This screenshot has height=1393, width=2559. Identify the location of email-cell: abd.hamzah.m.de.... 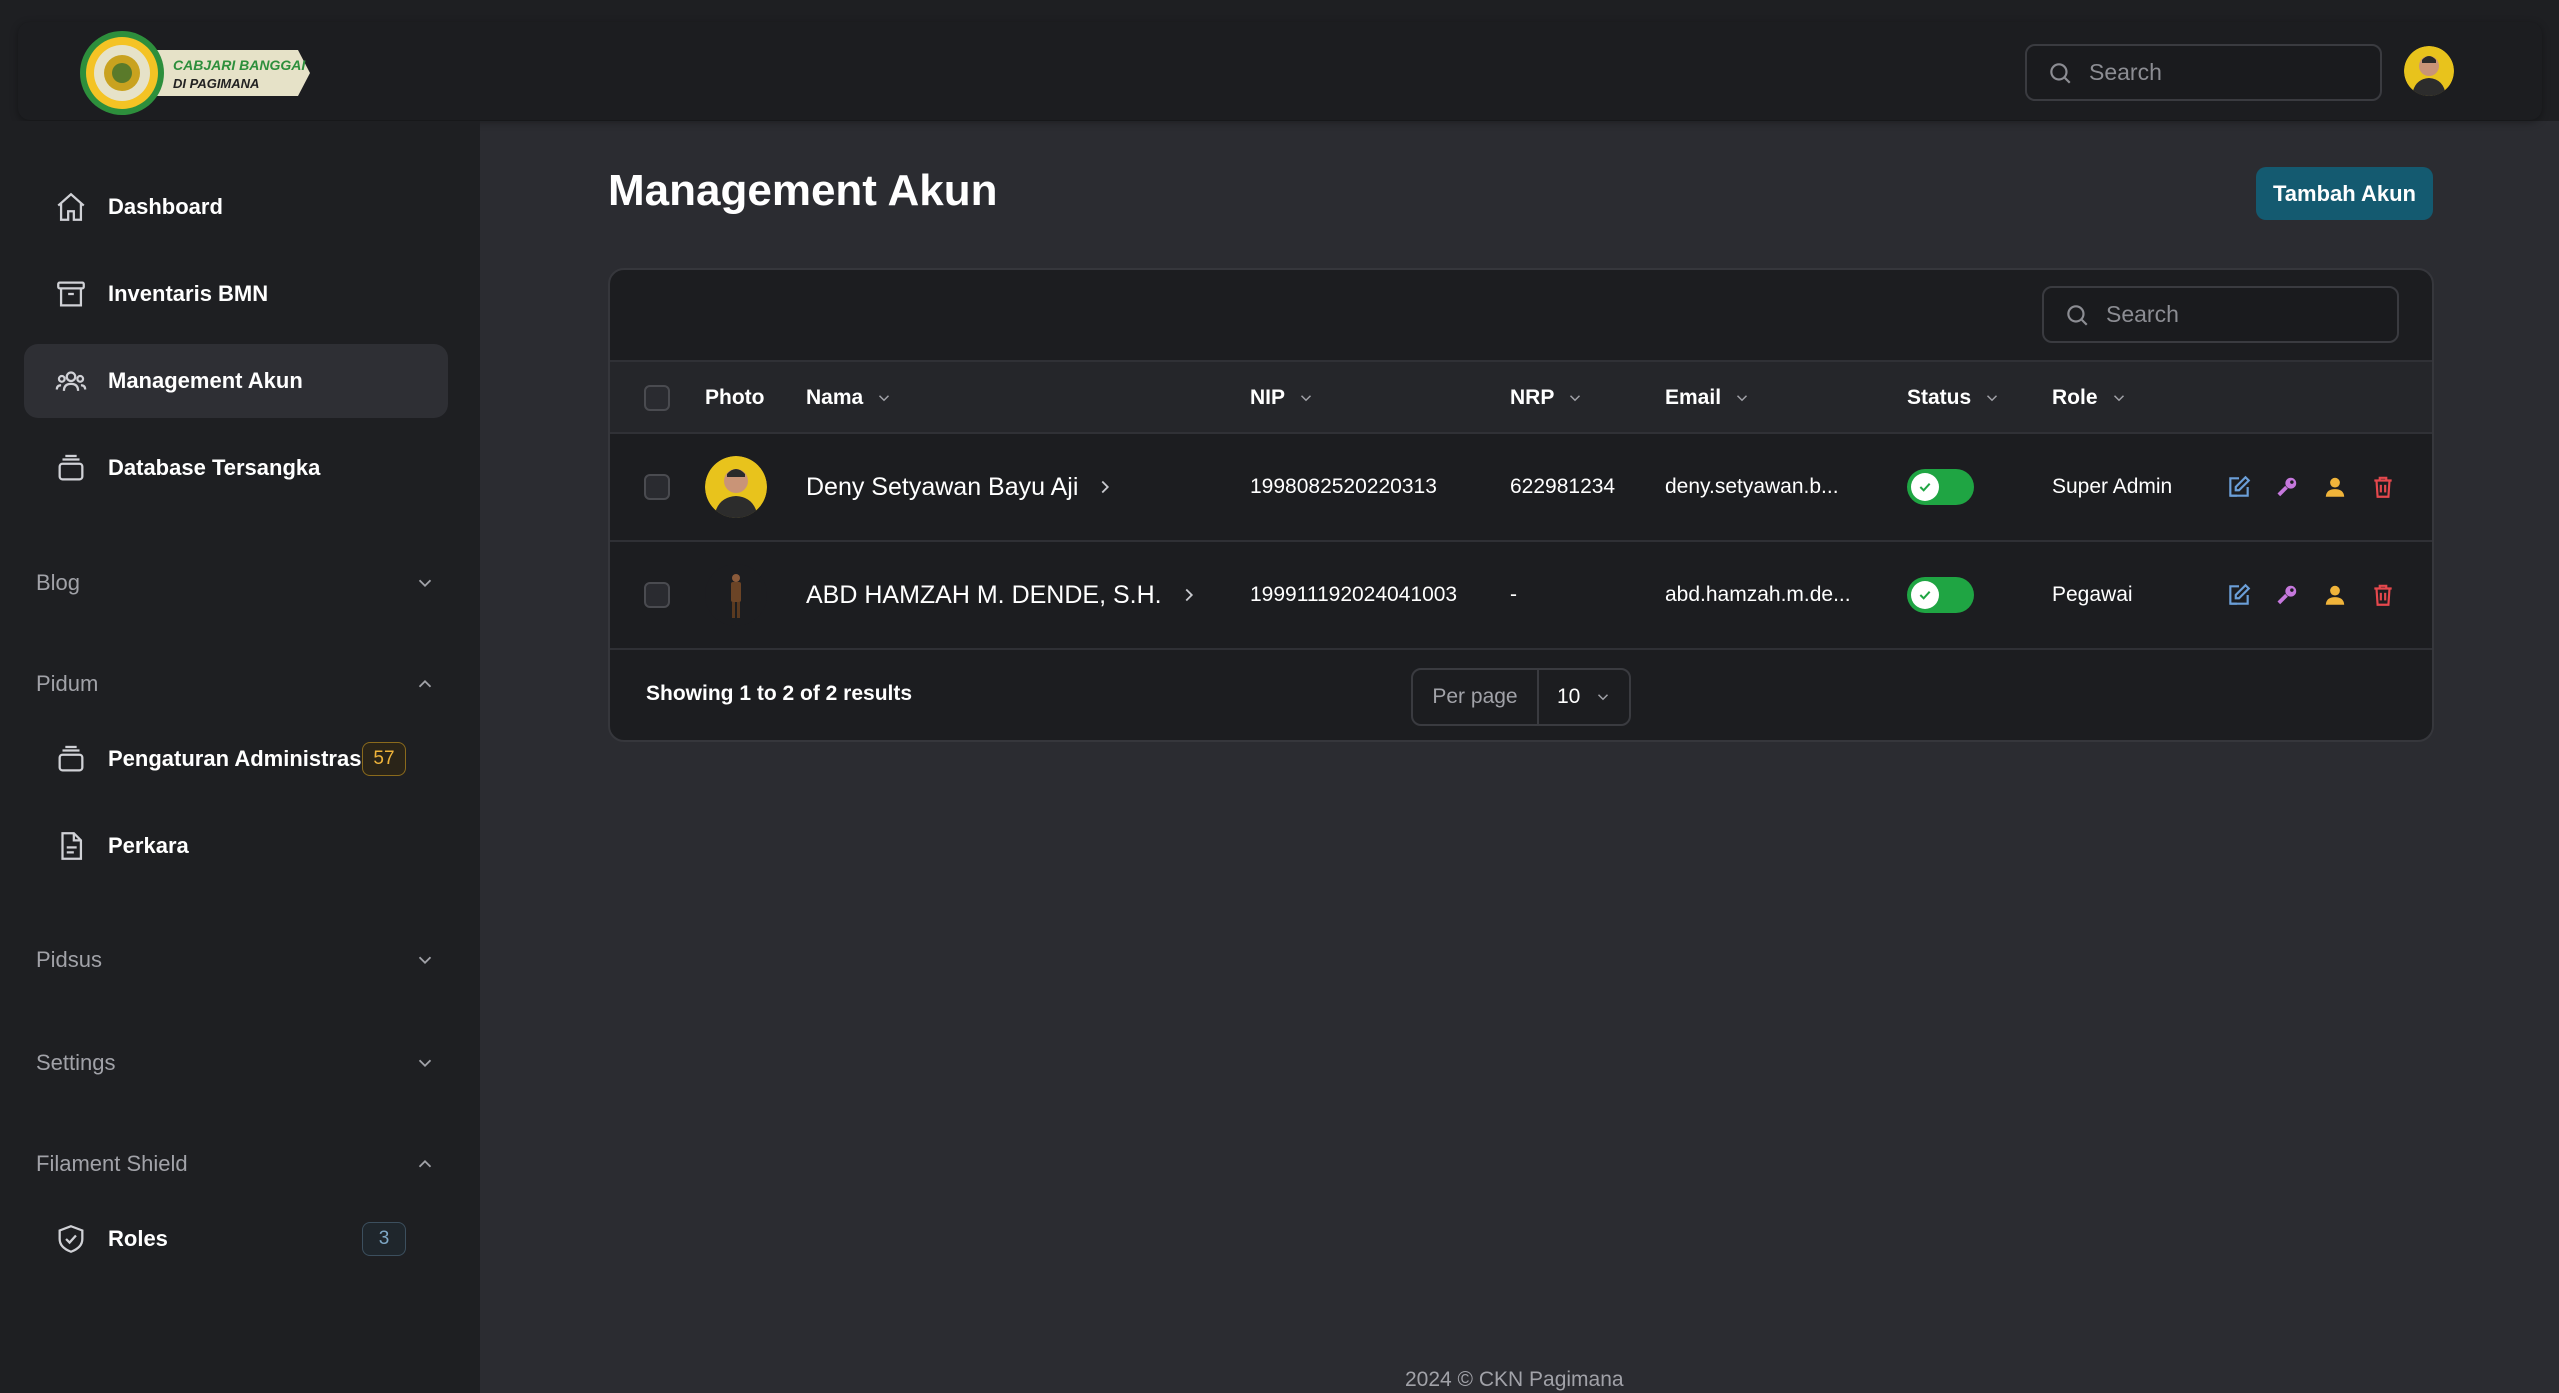
(1758, 594).